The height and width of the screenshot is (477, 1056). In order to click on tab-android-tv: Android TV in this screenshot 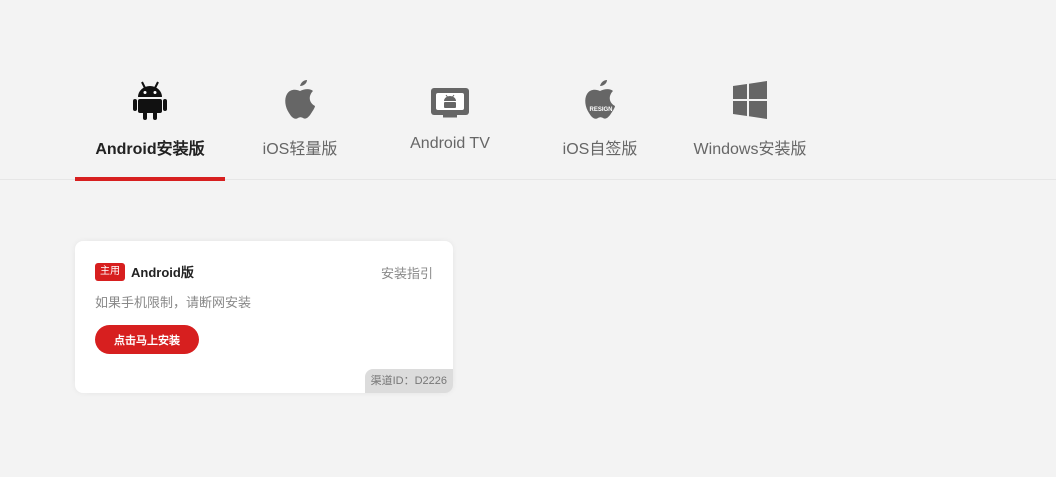, I will do `click(450, 90)`.